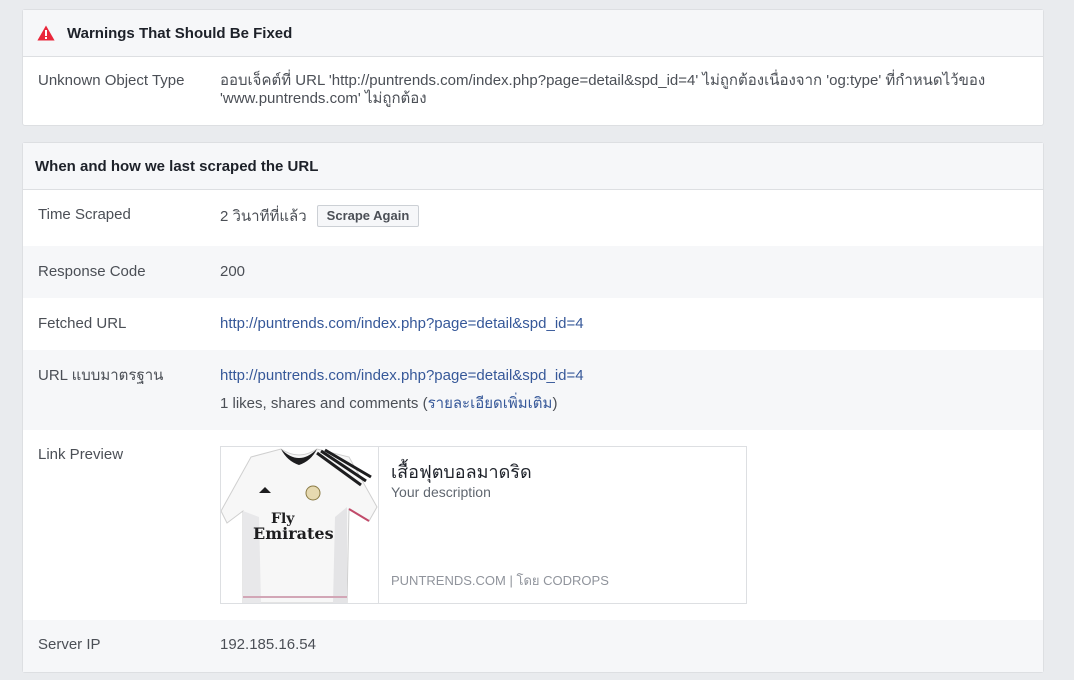 The image size is (1074, 680). What do you see at coordinates (84, 214) in the screenshot?
I see `time-scraped-label: Time Scraped` at bounding box center [84, 214].